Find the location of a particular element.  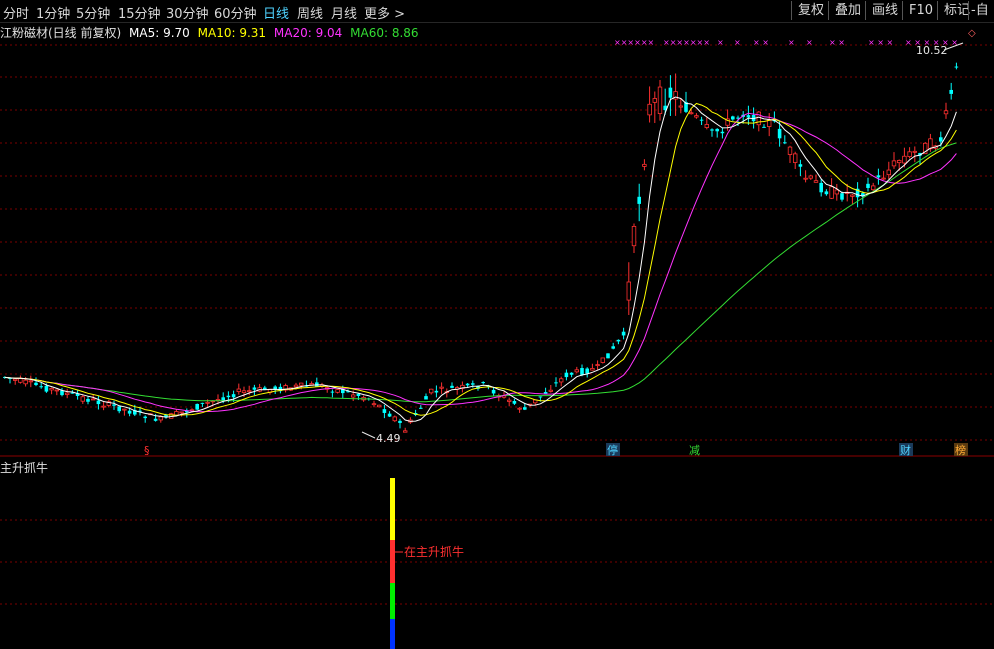

signal-bar-green is located at coordinates (392, 601).